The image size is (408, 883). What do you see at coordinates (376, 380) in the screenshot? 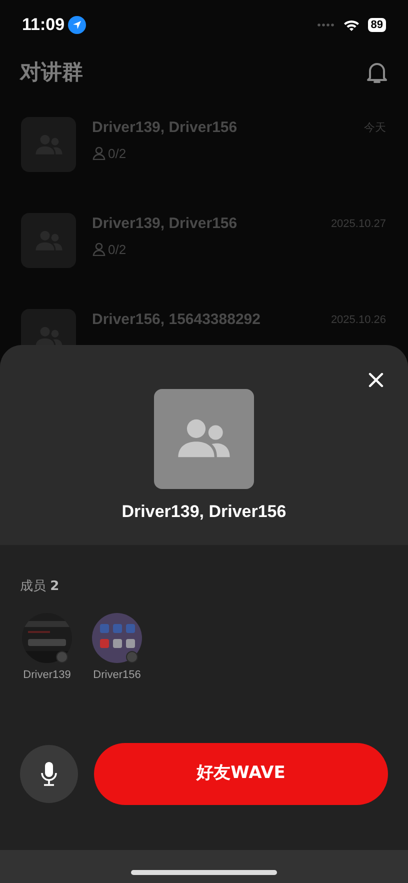
I see `close-icon` at bounding box center [376, 380].